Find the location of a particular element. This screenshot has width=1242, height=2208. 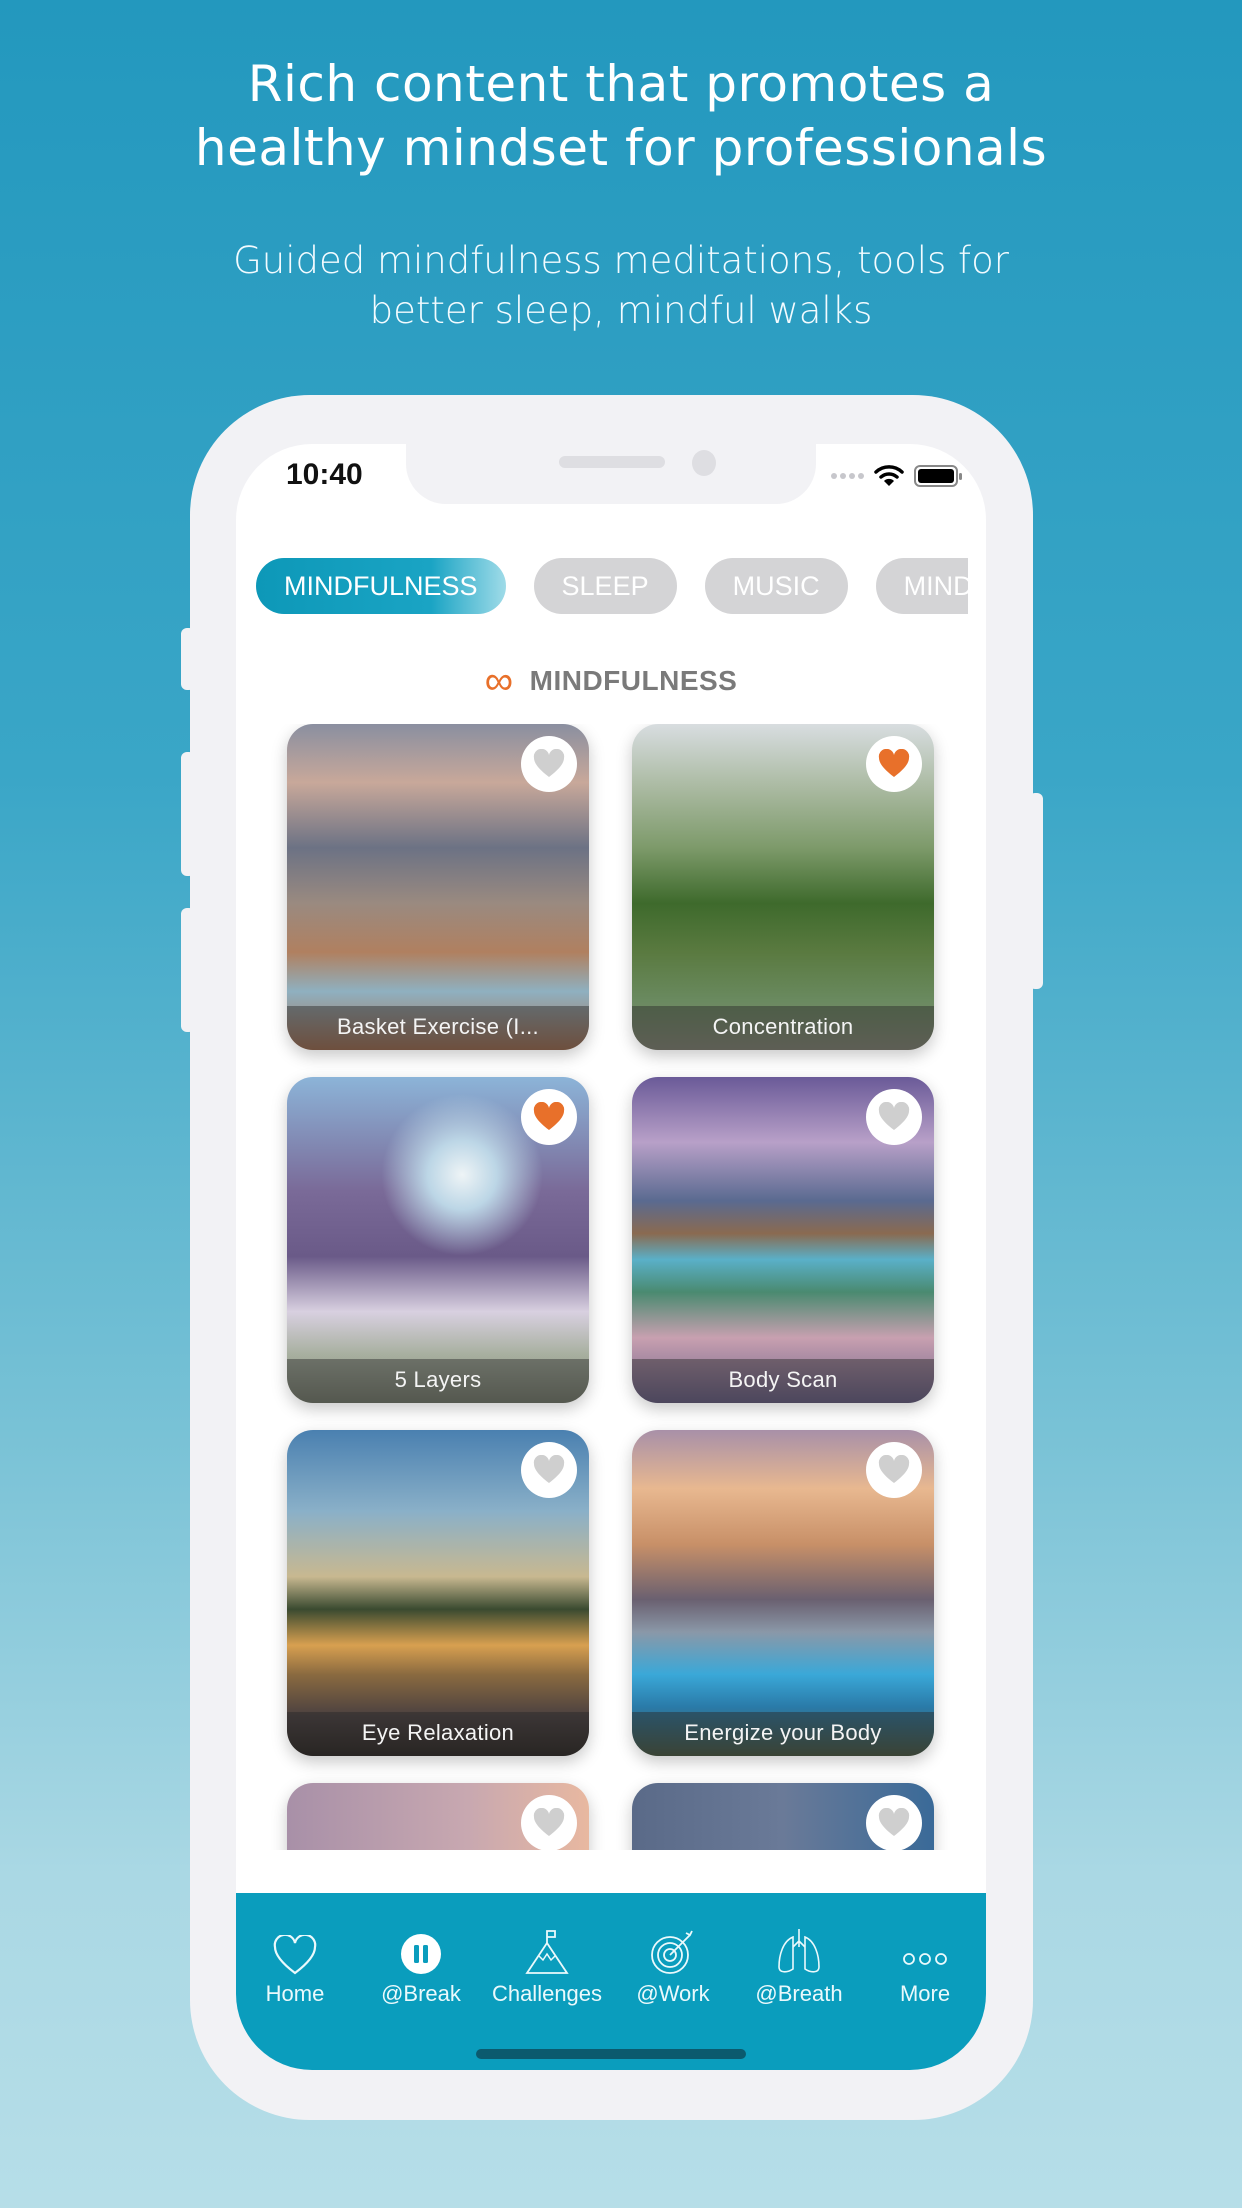

mute-switch is located at coordinates (188, 659).